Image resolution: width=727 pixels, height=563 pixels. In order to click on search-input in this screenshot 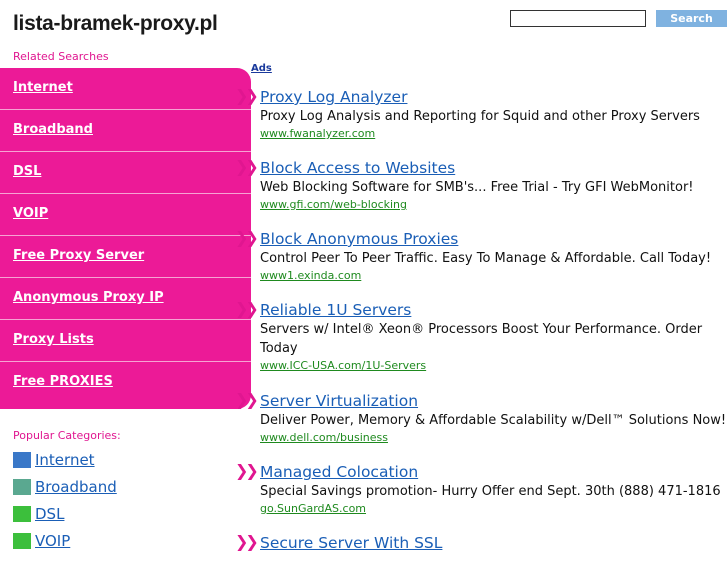, I will do `click(578, 18)`.